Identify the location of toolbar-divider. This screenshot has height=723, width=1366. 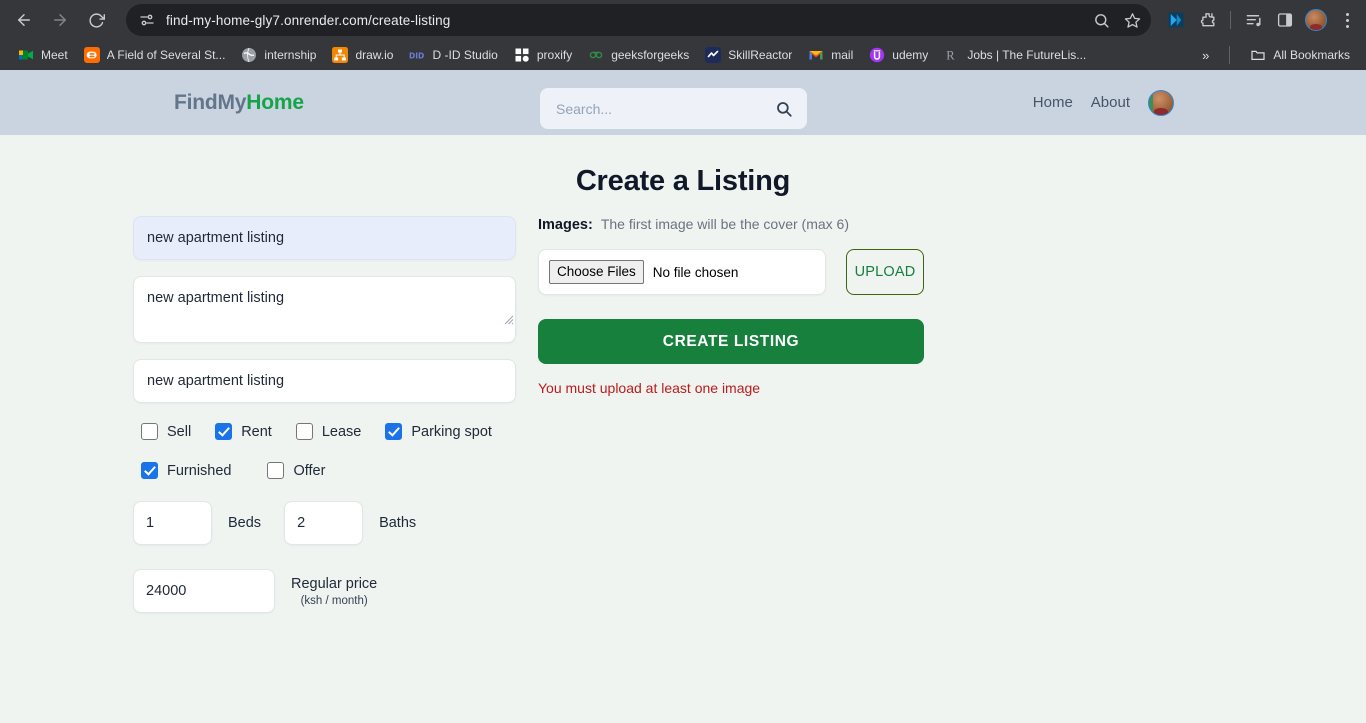
(1230, 20).